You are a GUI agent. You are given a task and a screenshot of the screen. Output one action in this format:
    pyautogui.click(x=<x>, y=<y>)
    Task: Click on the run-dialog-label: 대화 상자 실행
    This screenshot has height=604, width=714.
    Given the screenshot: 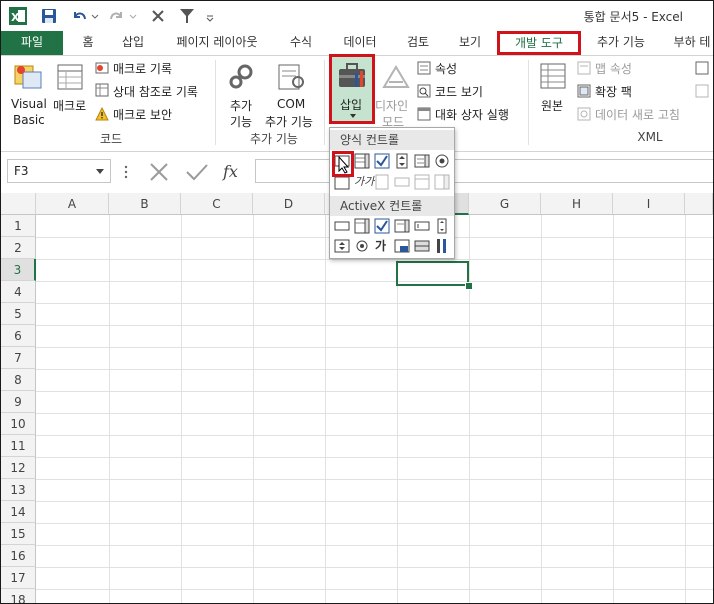 What is the action you would take?
    pyautogui.click(x=472, y=114)
    